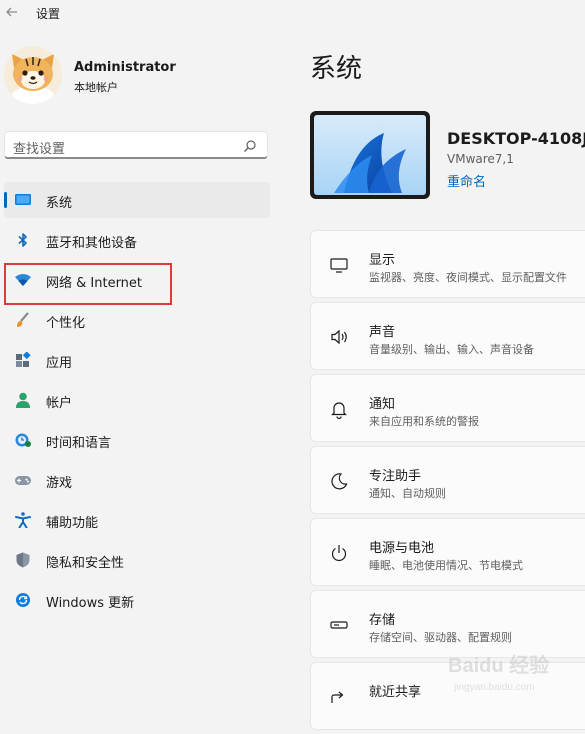  Describe the element at coordinates (407, 493) in the screenshot. I see `card-subtitle: 通知、自动规则` at that location.